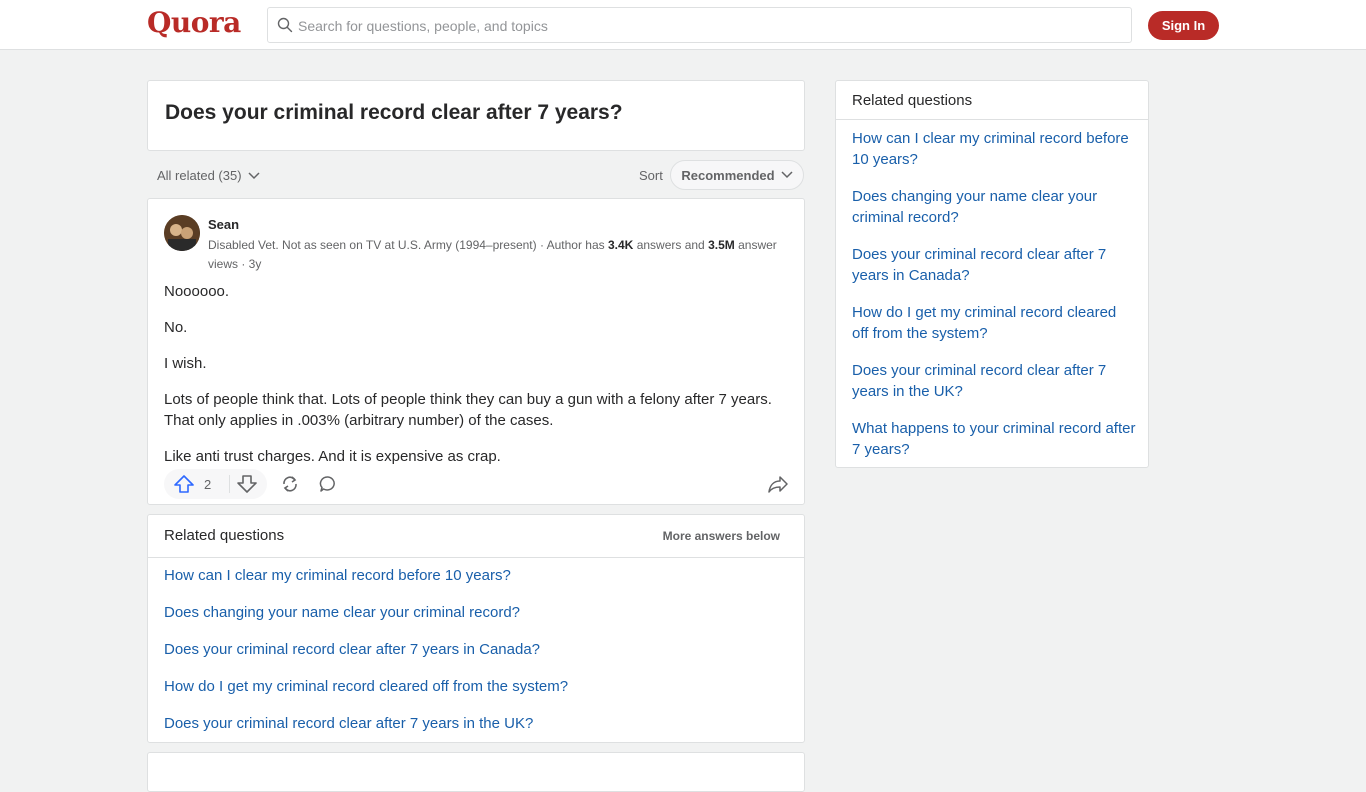  What do you see at coordinates (721, 245) in the screenshot?
I see `views-count: 3.5M` at bounding box center [721, 245].